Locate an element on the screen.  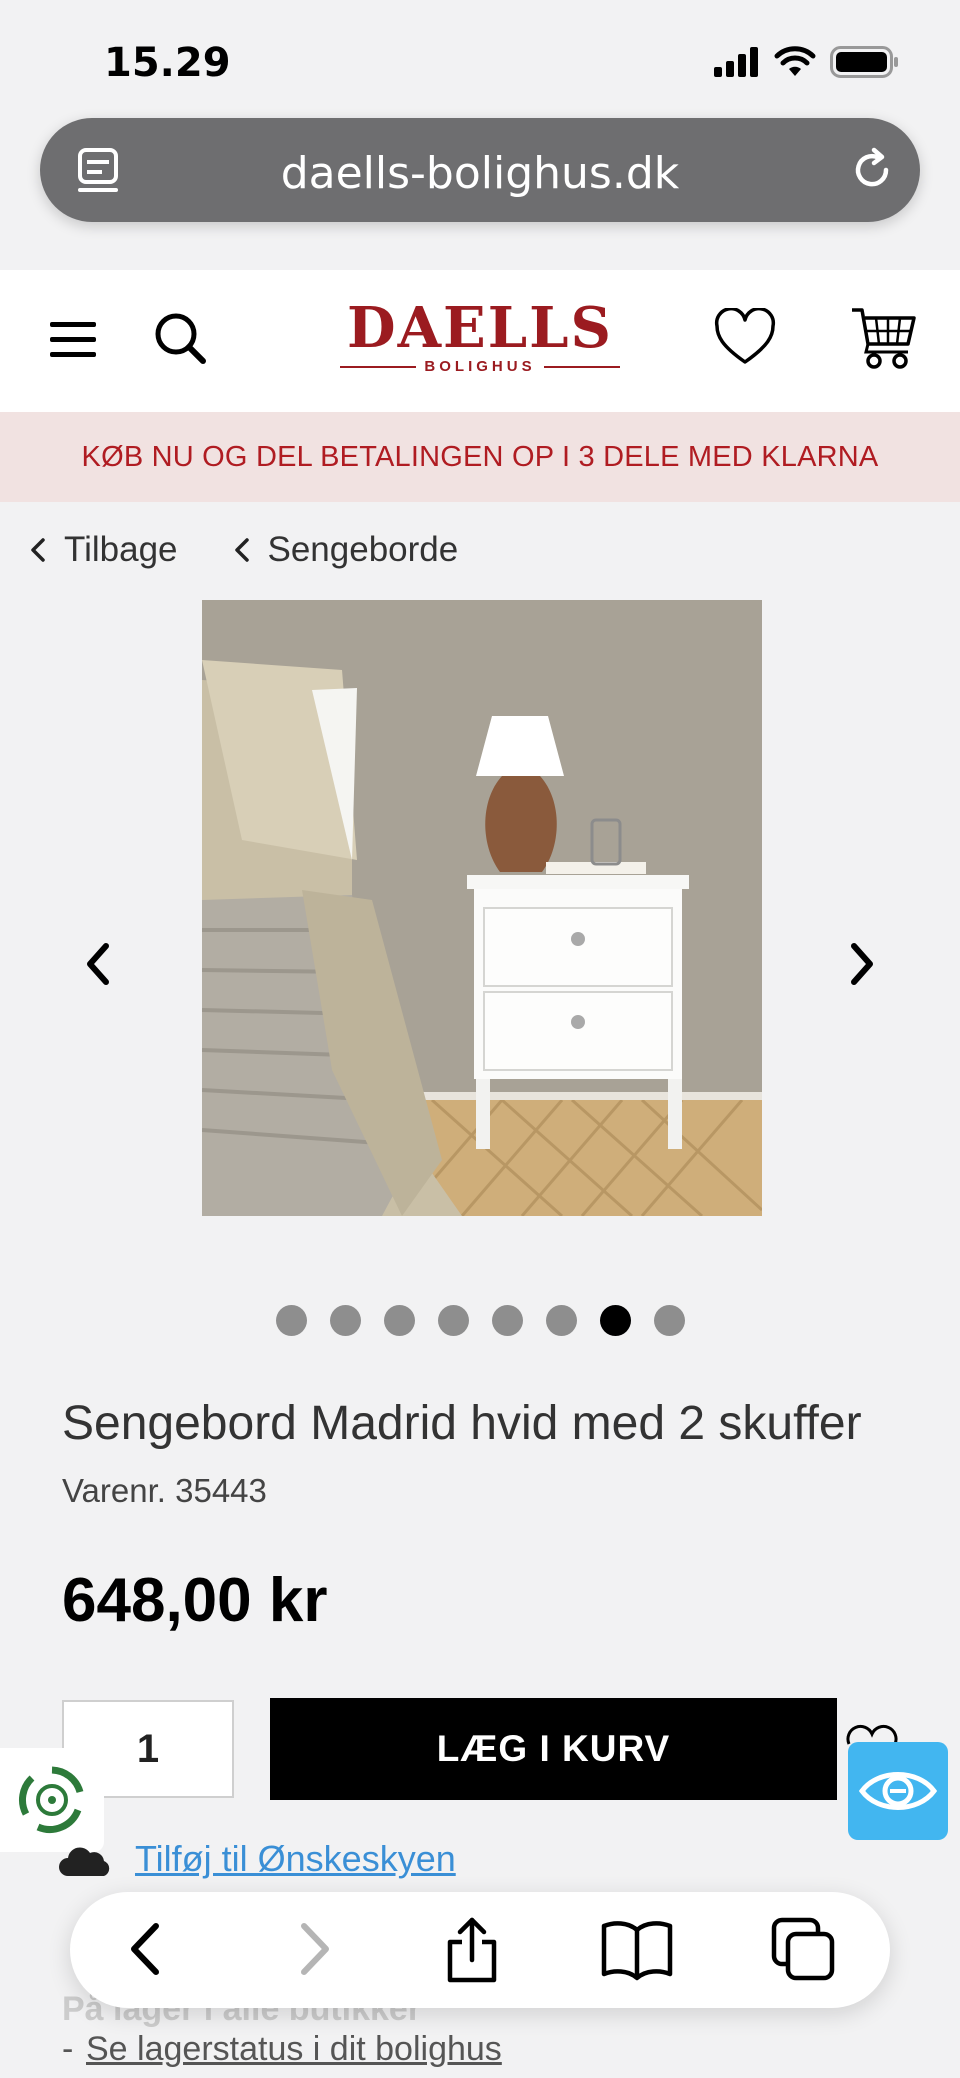
breadcrumb: Tilbage Sengeborde is located at coordinates (244, 550).